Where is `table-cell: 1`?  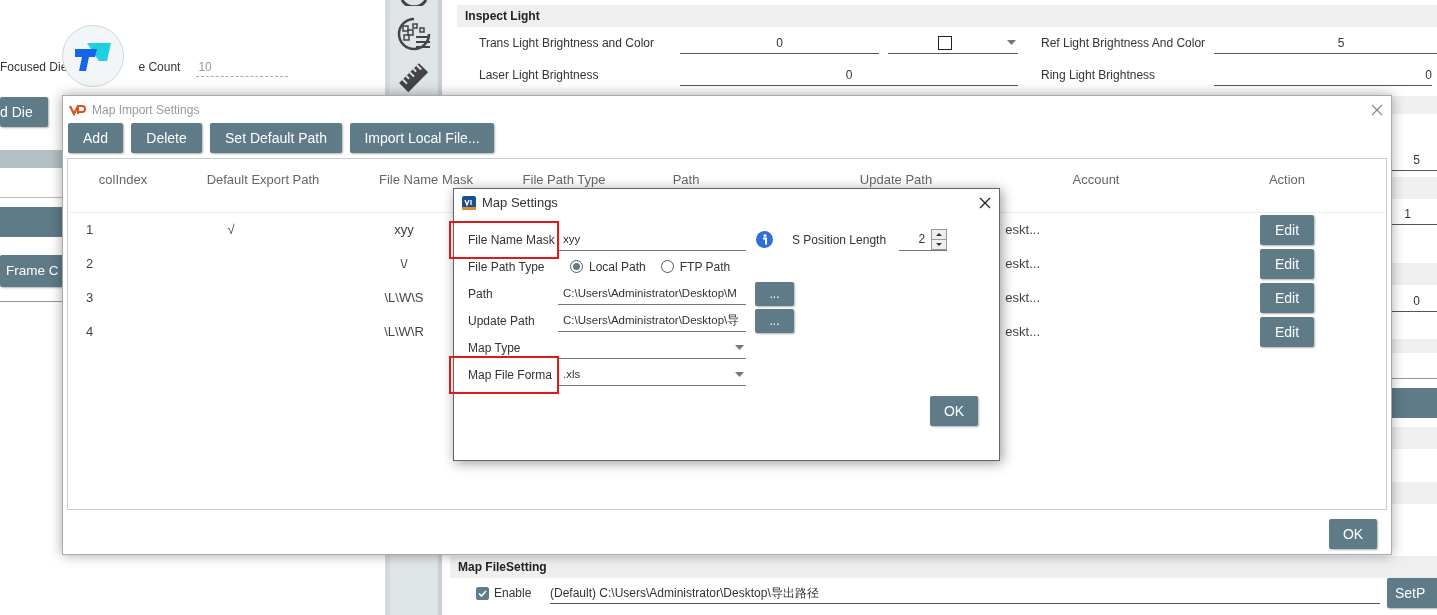 table-cell: 1 is located at coordinates (90, 230).